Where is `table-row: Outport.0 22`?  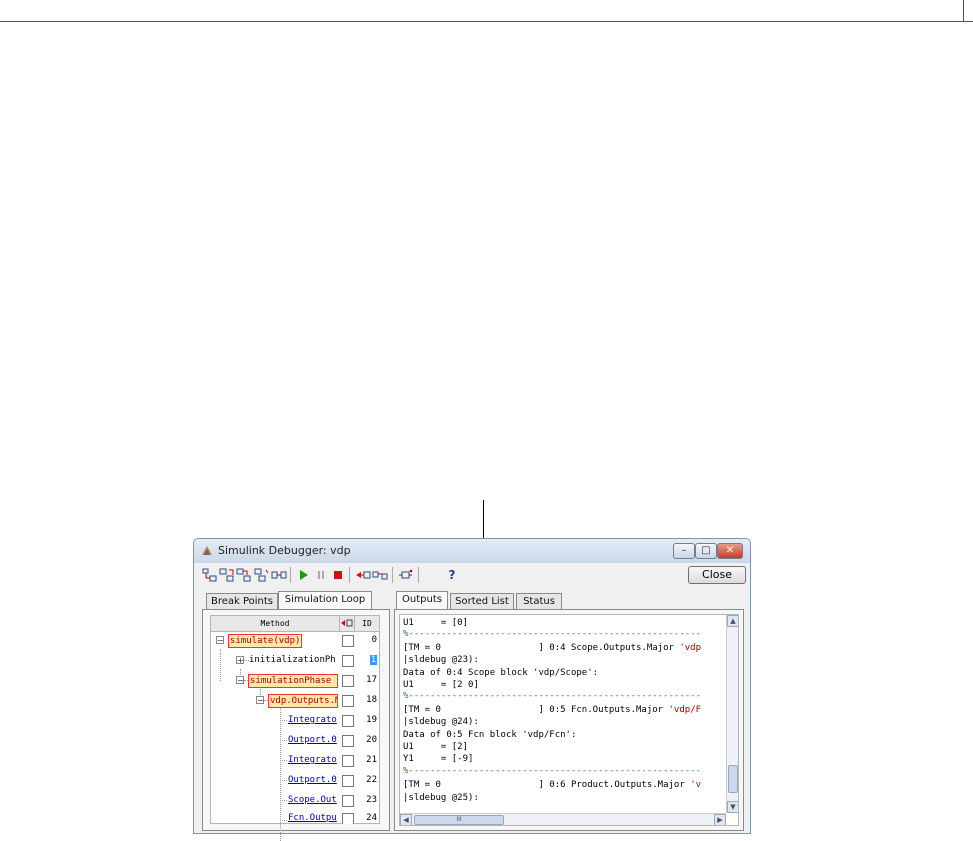
table-row: Outport.0 22 is located at coordinates (295, 781).